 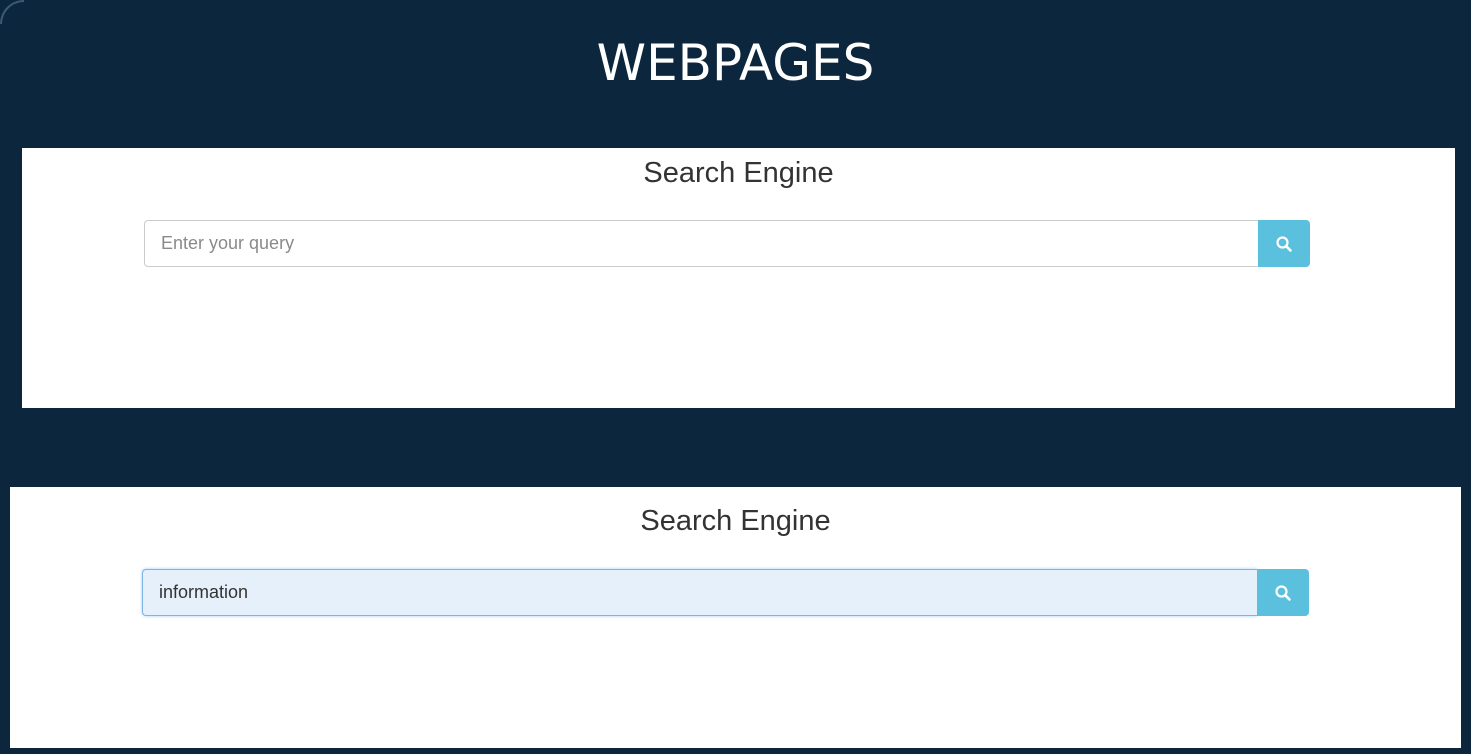 I want to click on slide-title: WEBPAGES, so click(x=735, y=63).